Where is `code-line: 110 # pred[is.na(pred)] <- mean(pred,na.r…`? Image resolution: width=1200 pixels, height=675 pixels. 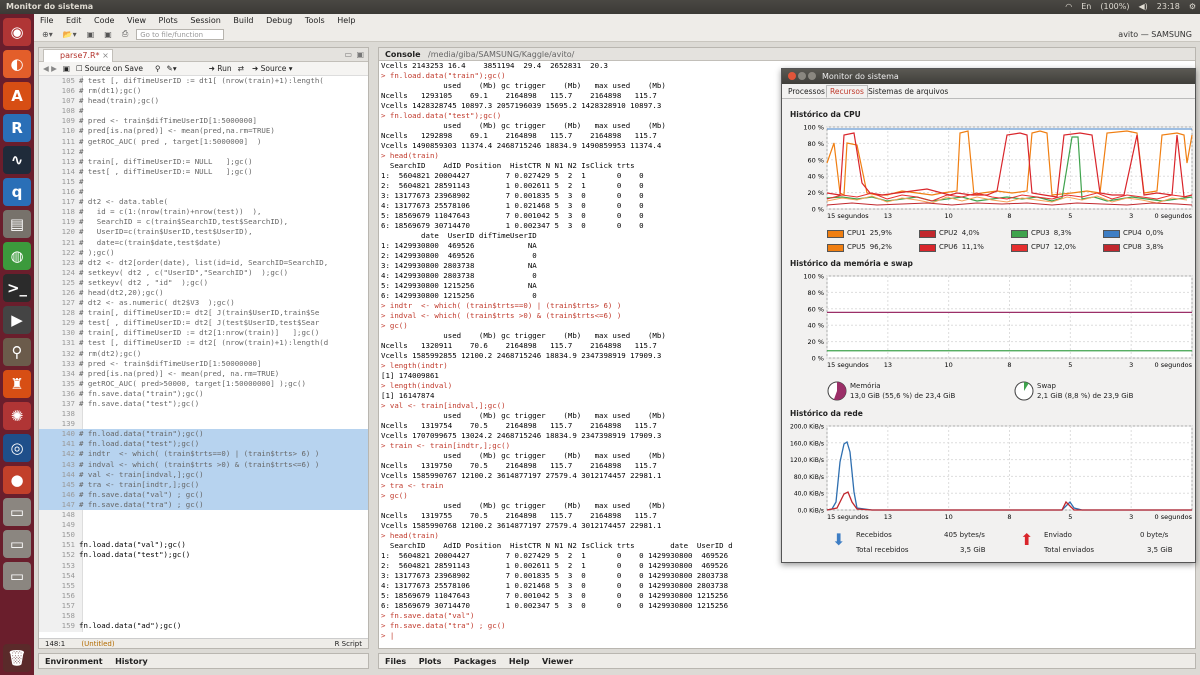
code-line: 110 # pred[is.na(pred)] <- mean(pred,na.r… is located at coordinates (203, 131).